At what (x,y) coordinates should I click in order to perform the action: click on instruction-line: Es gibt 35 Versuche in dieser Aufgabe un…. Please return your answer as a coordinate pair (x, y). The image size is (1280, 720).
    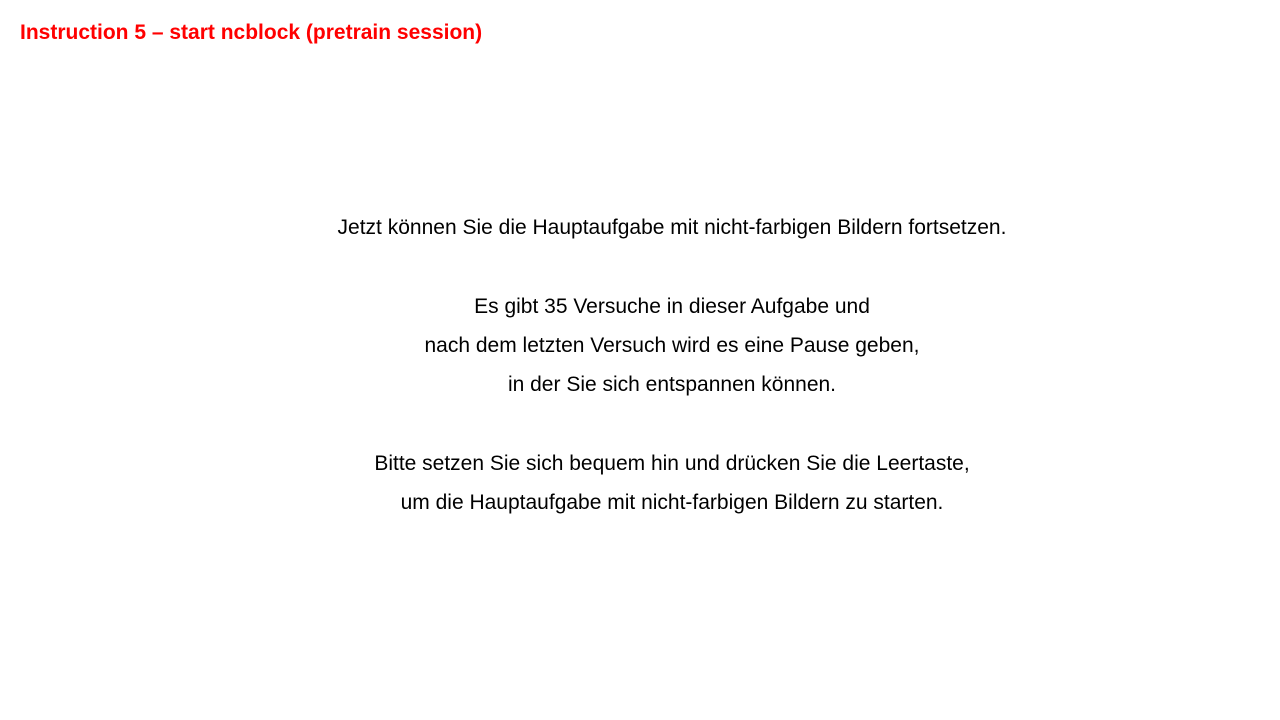
    Looking at the image, I should click on (672, 306).